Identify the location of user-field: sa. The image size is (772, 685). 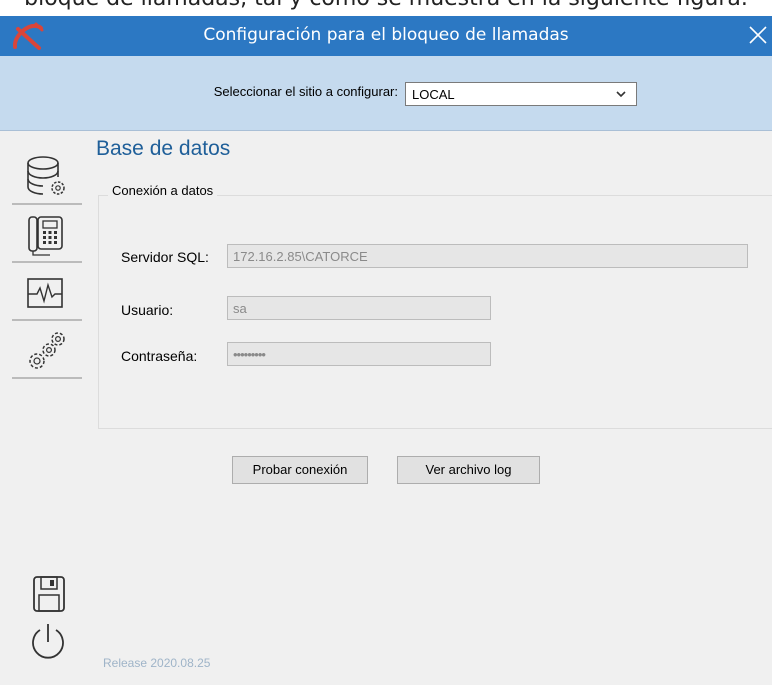
(359, 308).